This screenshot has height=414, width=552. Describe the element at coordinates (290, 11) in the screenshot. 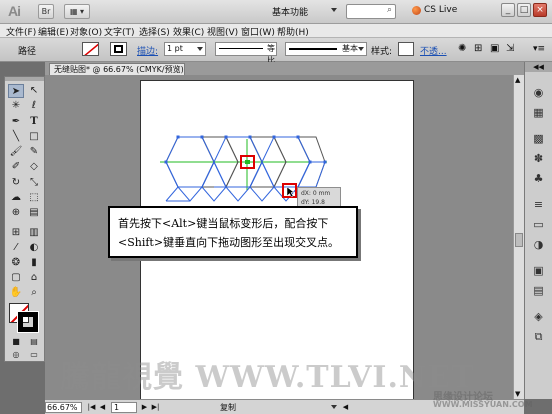

I see `workspace-switcher: 基本功能` at that location.